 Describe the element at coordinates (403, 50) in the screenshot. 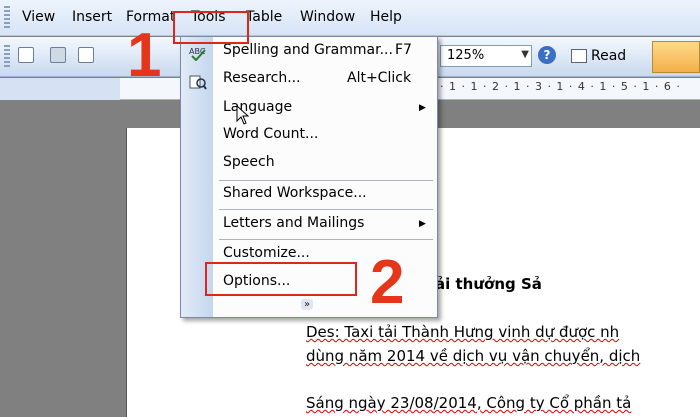

I see `shortcut-f7: F7` at that location.